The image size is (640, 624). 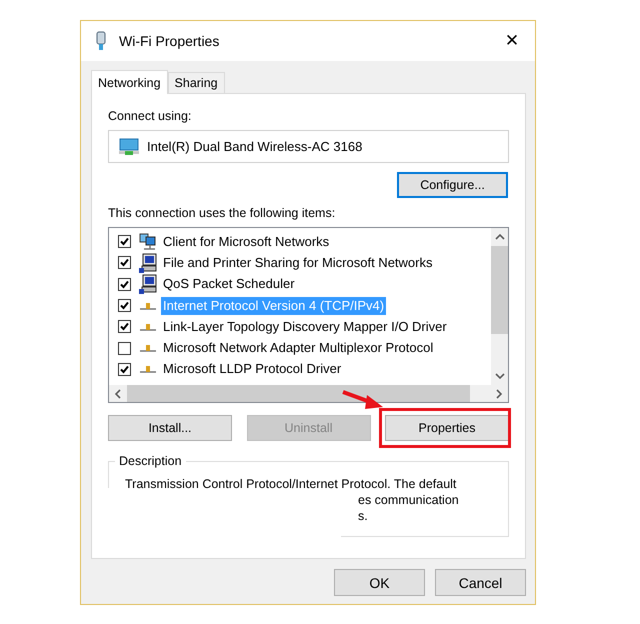 What do you see at coordinates (408, 500) in the screenshot?
I see `description-text: es communication` at bounding box center [408, 500].